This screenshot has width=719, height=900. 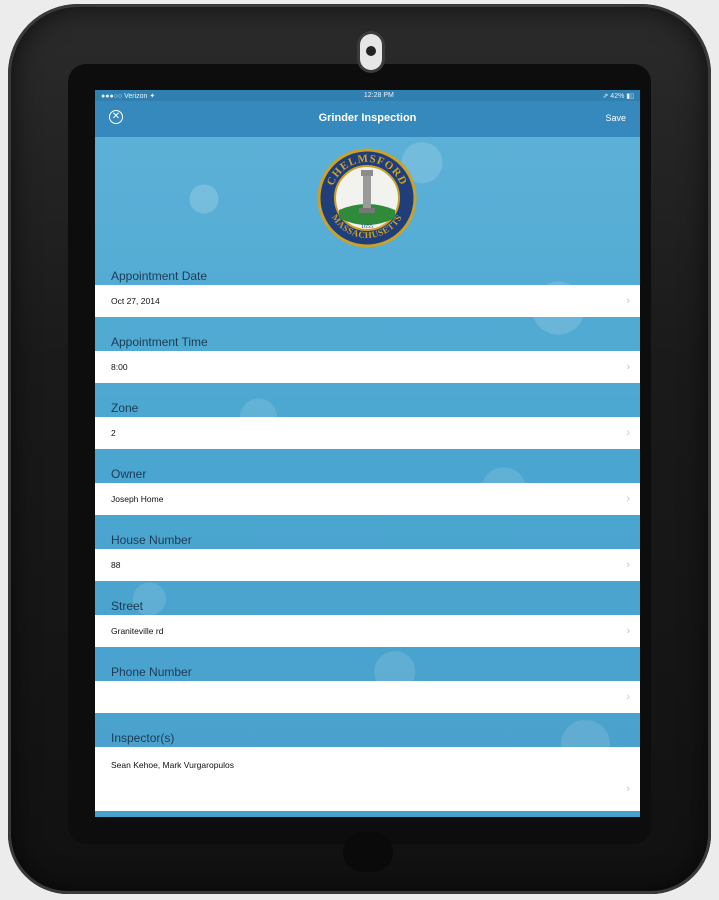 What do you see at coordinates (367, 198) in the screenshot?
I see `town-seal-logo: CHELMSFORD MASSACHUSETTS 1655` at bounding box center [367, 198].